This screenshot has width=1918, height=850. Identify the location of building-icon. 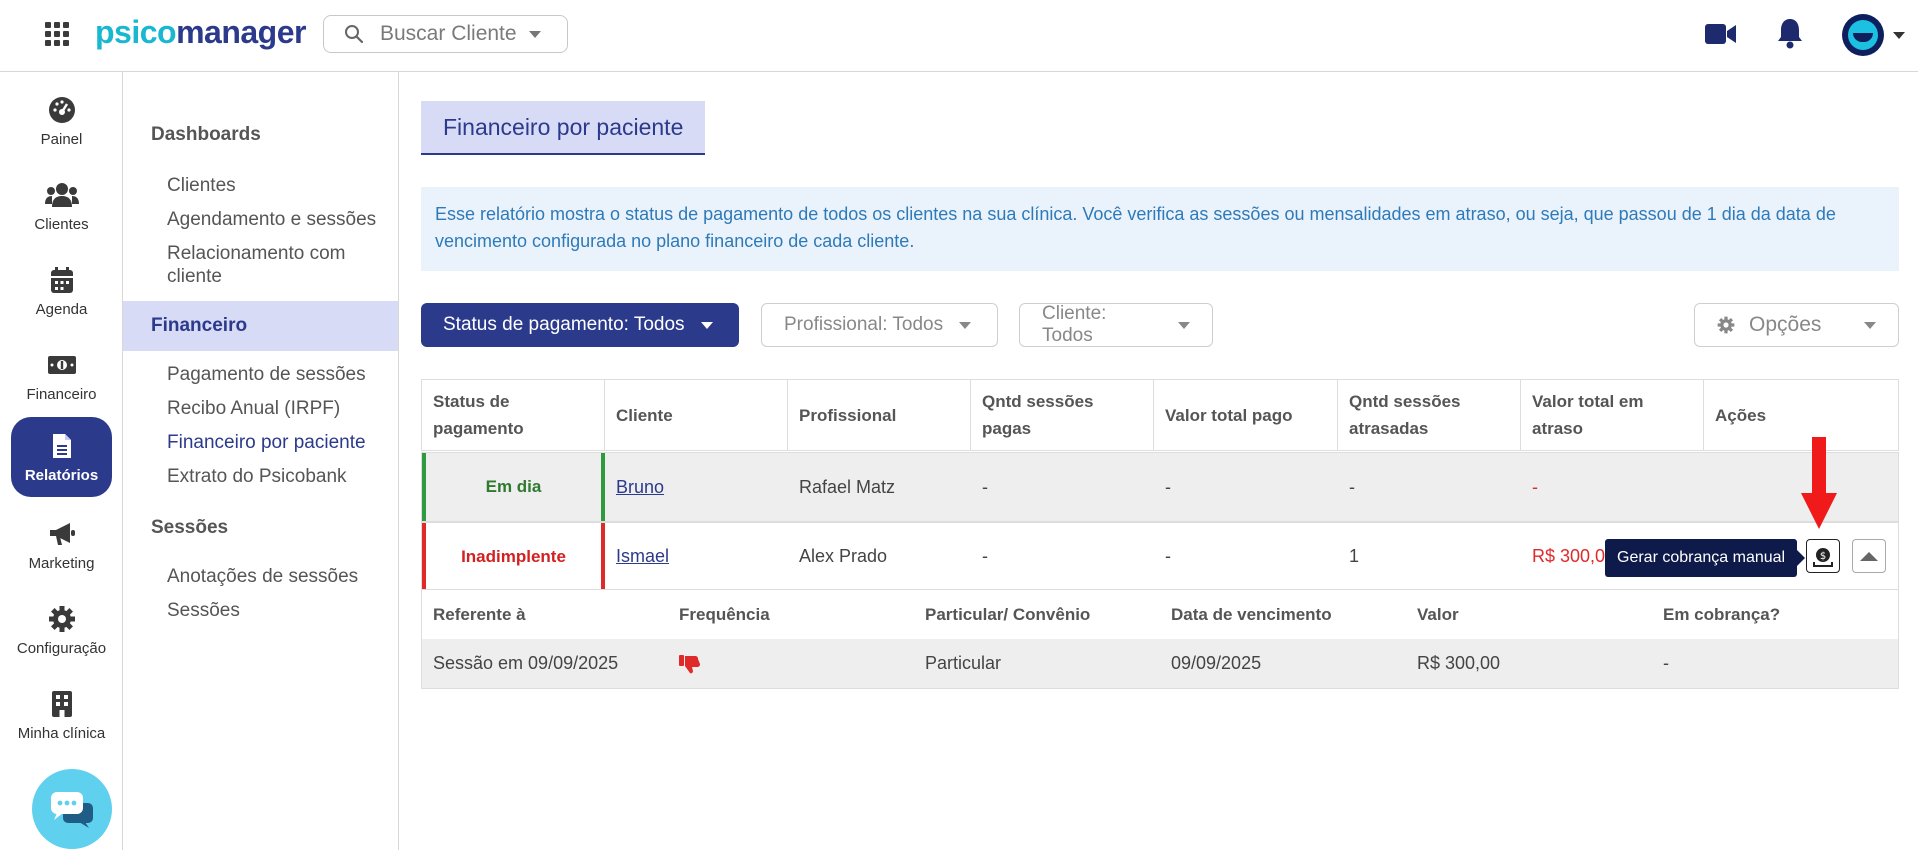
(61, 703).